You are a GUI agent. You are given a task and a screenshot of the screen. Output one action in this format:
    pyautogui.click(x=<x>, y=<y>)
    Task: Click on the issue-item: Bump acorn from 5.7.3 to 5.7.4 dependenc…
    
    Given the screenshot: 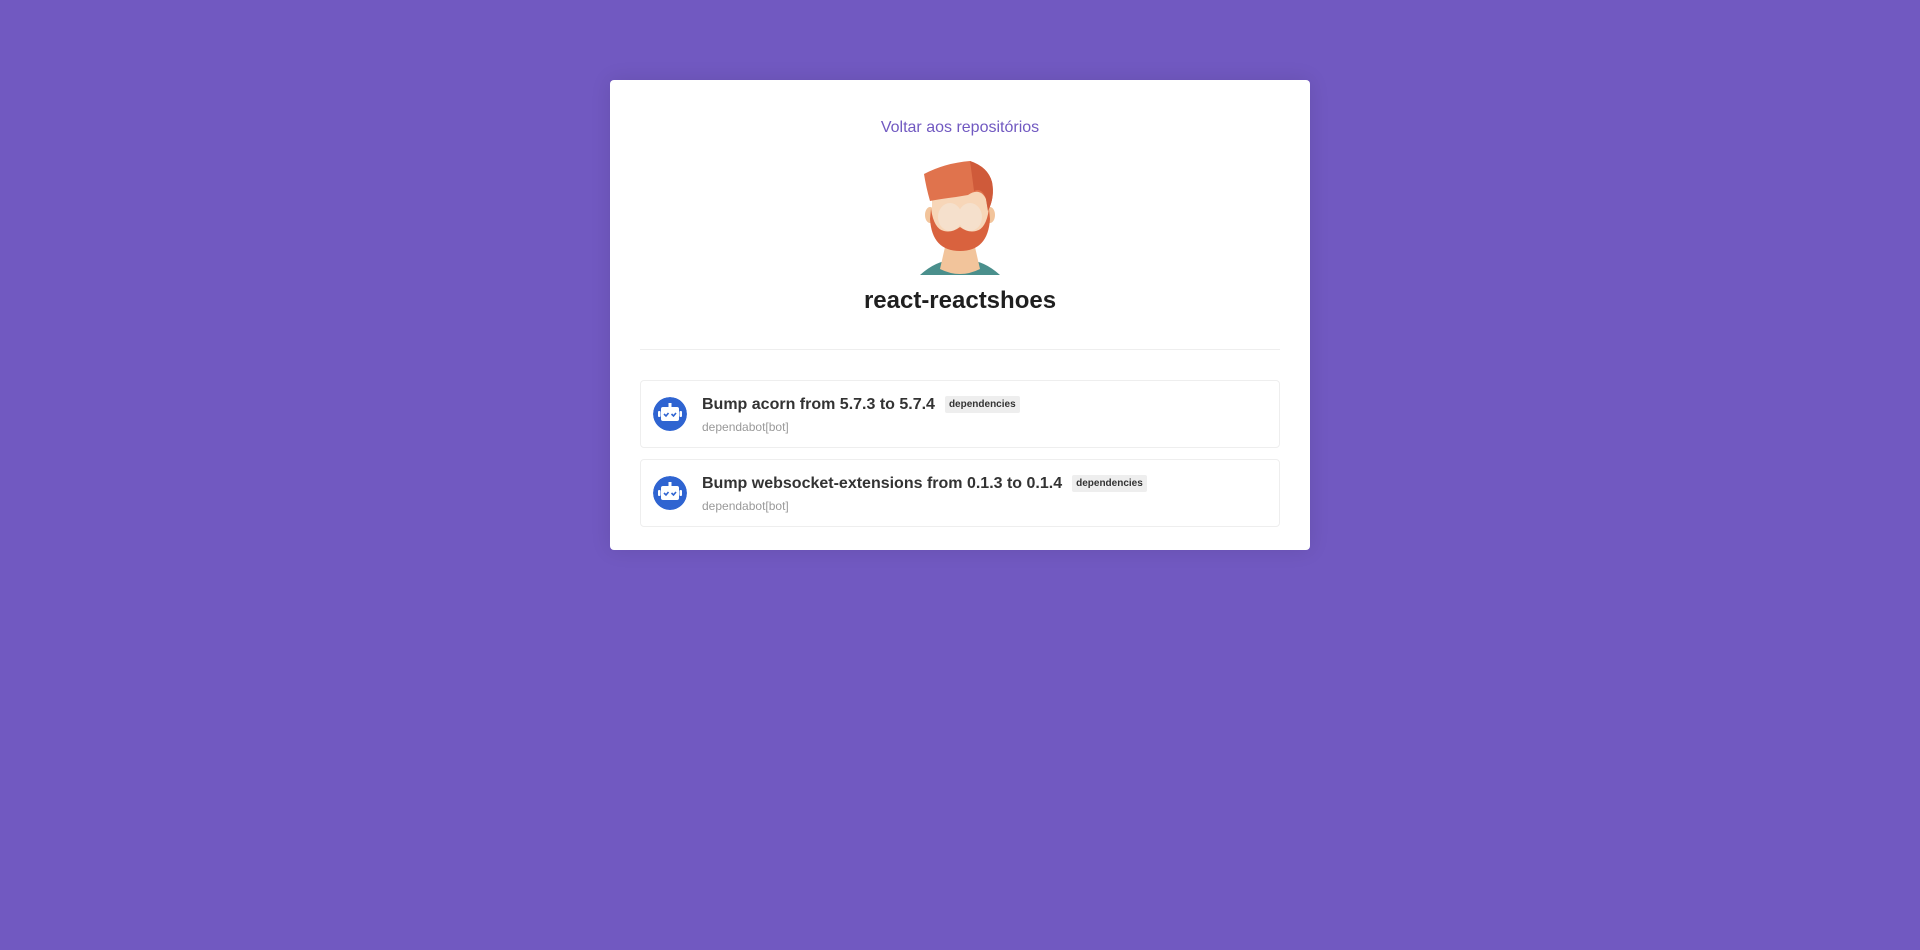 What is the action you would take?
    pyautogui.click(x=960, y=414)
    